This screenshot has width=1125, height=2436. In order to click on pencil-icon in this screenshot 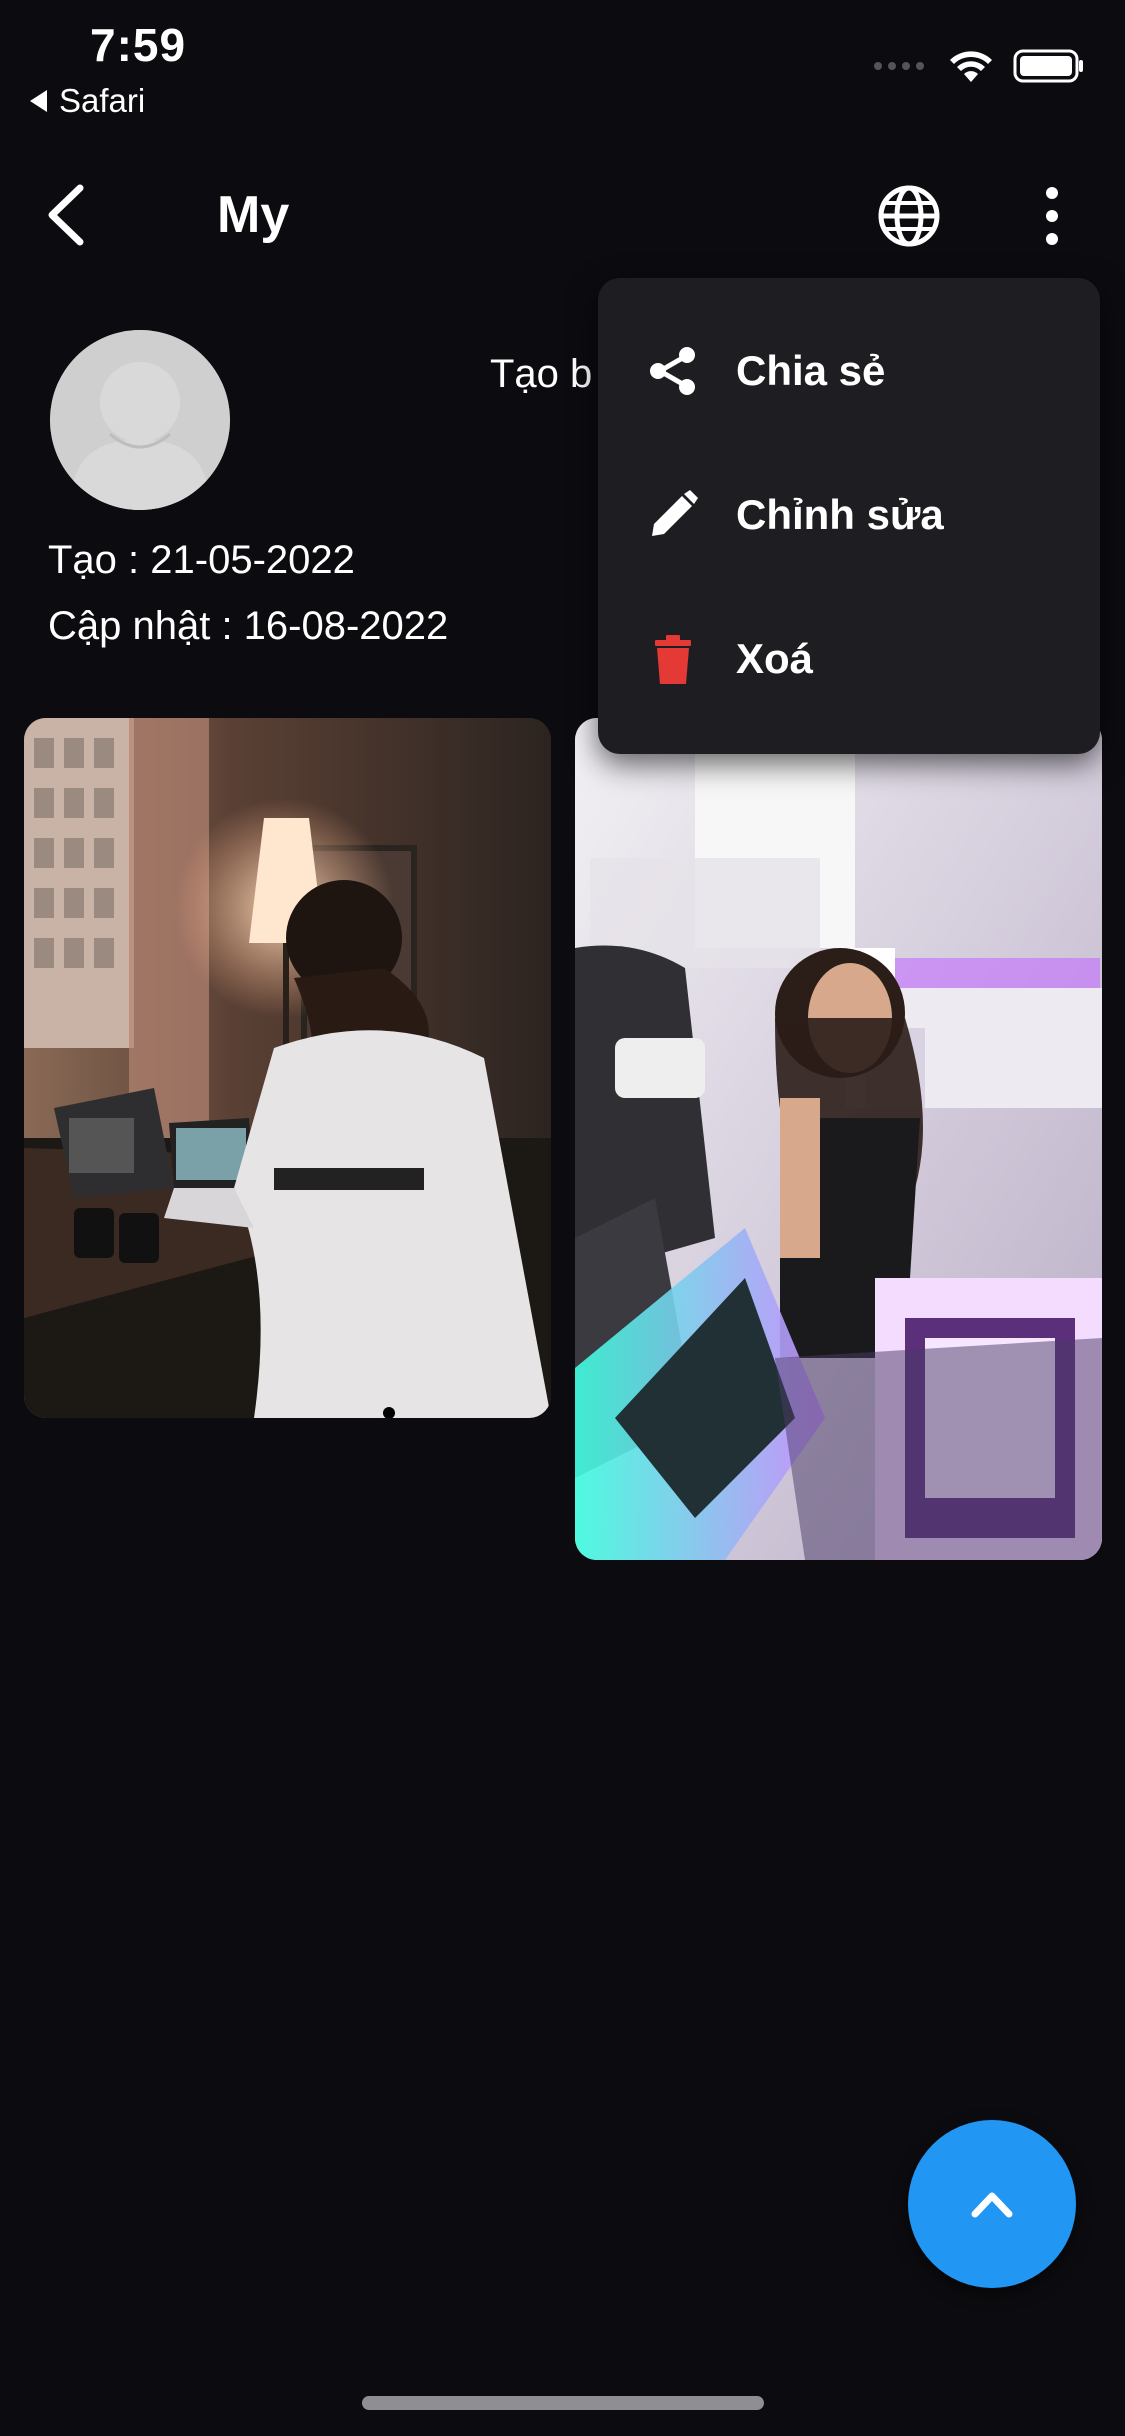, I will do `click(675, 513)`.